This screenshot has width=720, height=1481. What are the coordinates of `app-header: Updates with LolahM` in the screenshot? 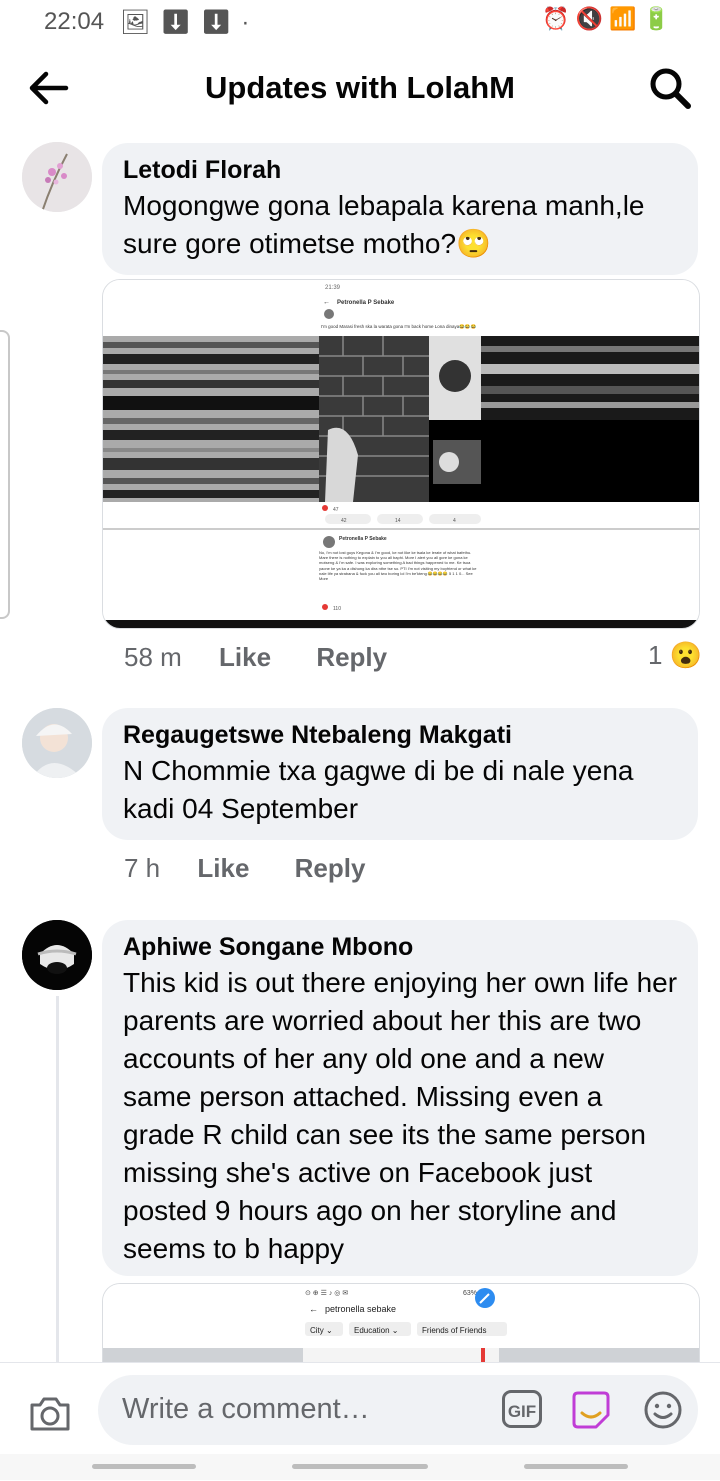 It's located at (360, 89).